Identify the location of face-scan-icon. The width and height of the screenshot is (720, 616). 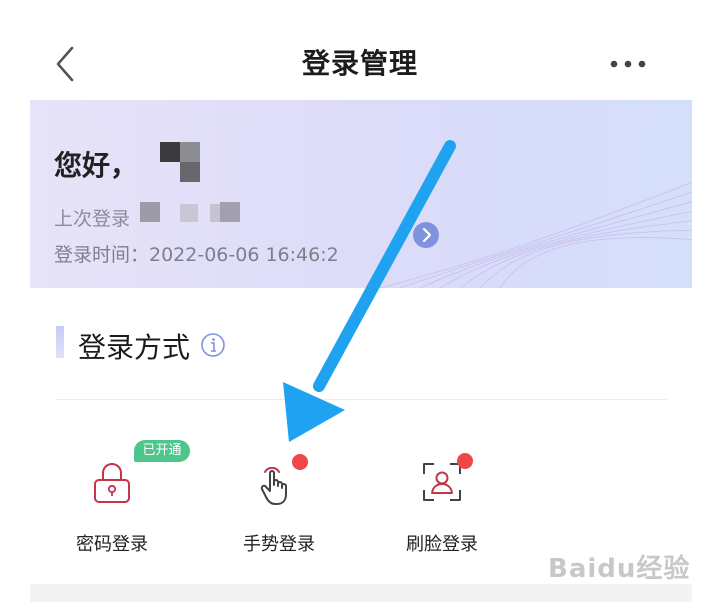
(442, 484).